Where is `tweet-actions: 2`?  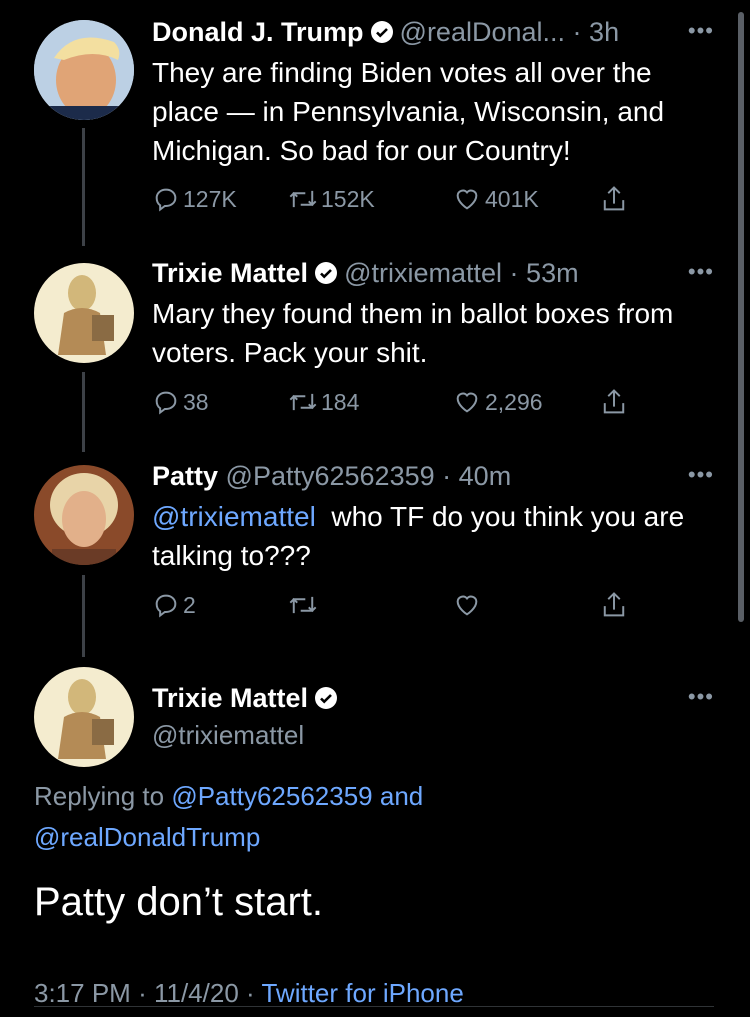 tweet-actions: 2 is located at coordinates (402, 605).